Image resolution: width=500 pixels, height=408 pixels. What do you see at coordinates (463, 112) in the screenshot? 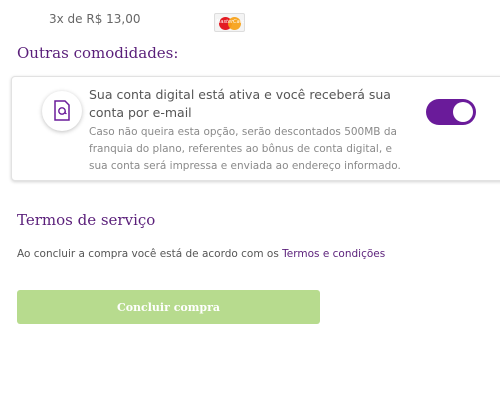
I see `toggle-knob` at bounding box center [463, 112].